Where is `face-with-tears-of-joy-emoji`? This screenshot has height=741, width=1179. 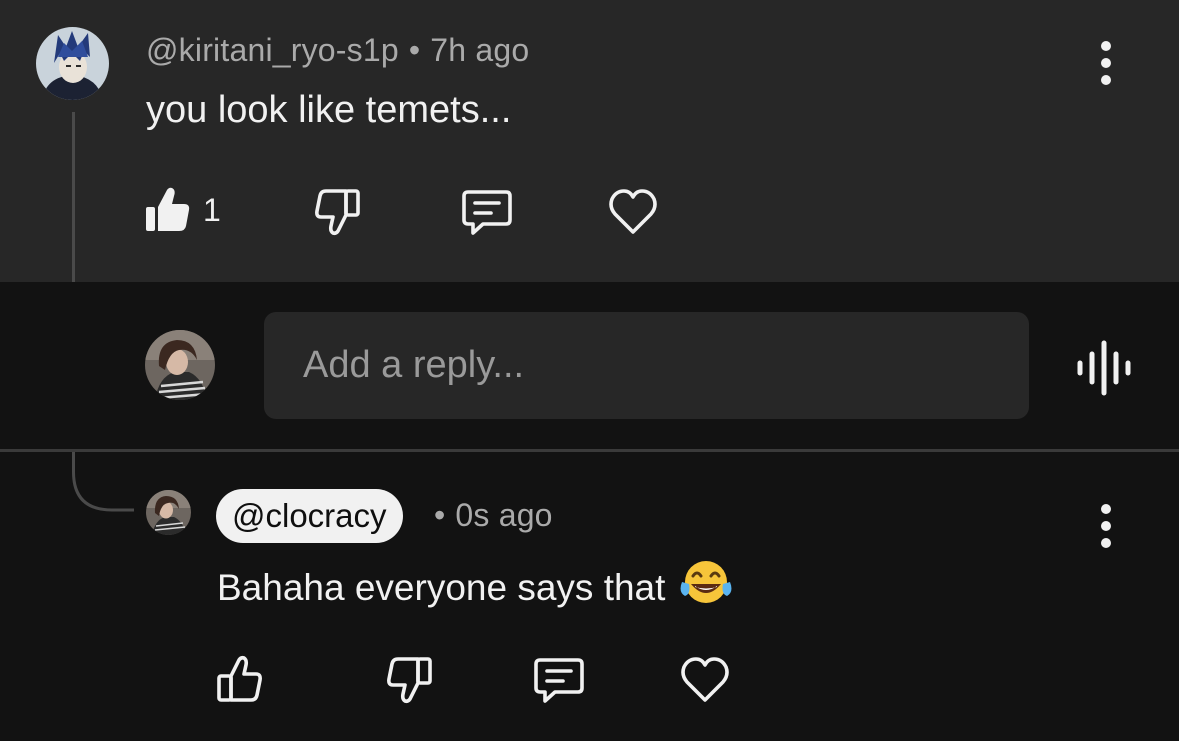
face-with-tears-of-joy-emoji is located at coordinates (706, 586).